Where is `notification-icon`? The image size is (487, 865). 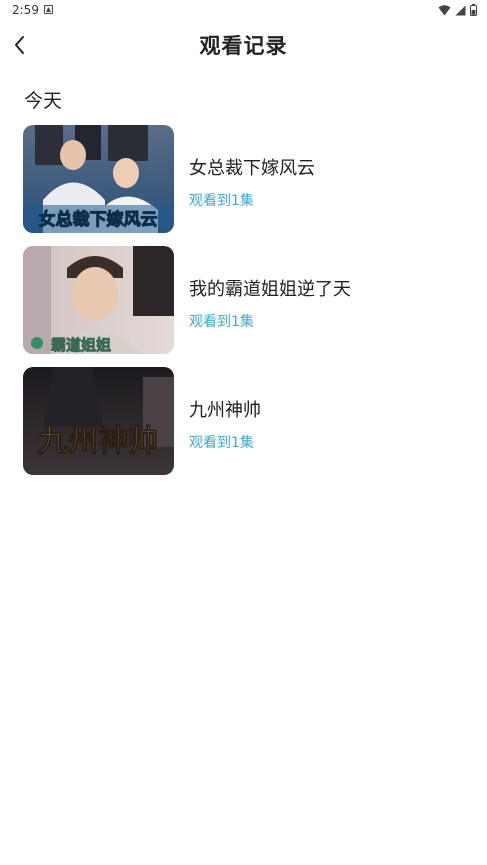
notification-icon is located at coordinates (48, 9).